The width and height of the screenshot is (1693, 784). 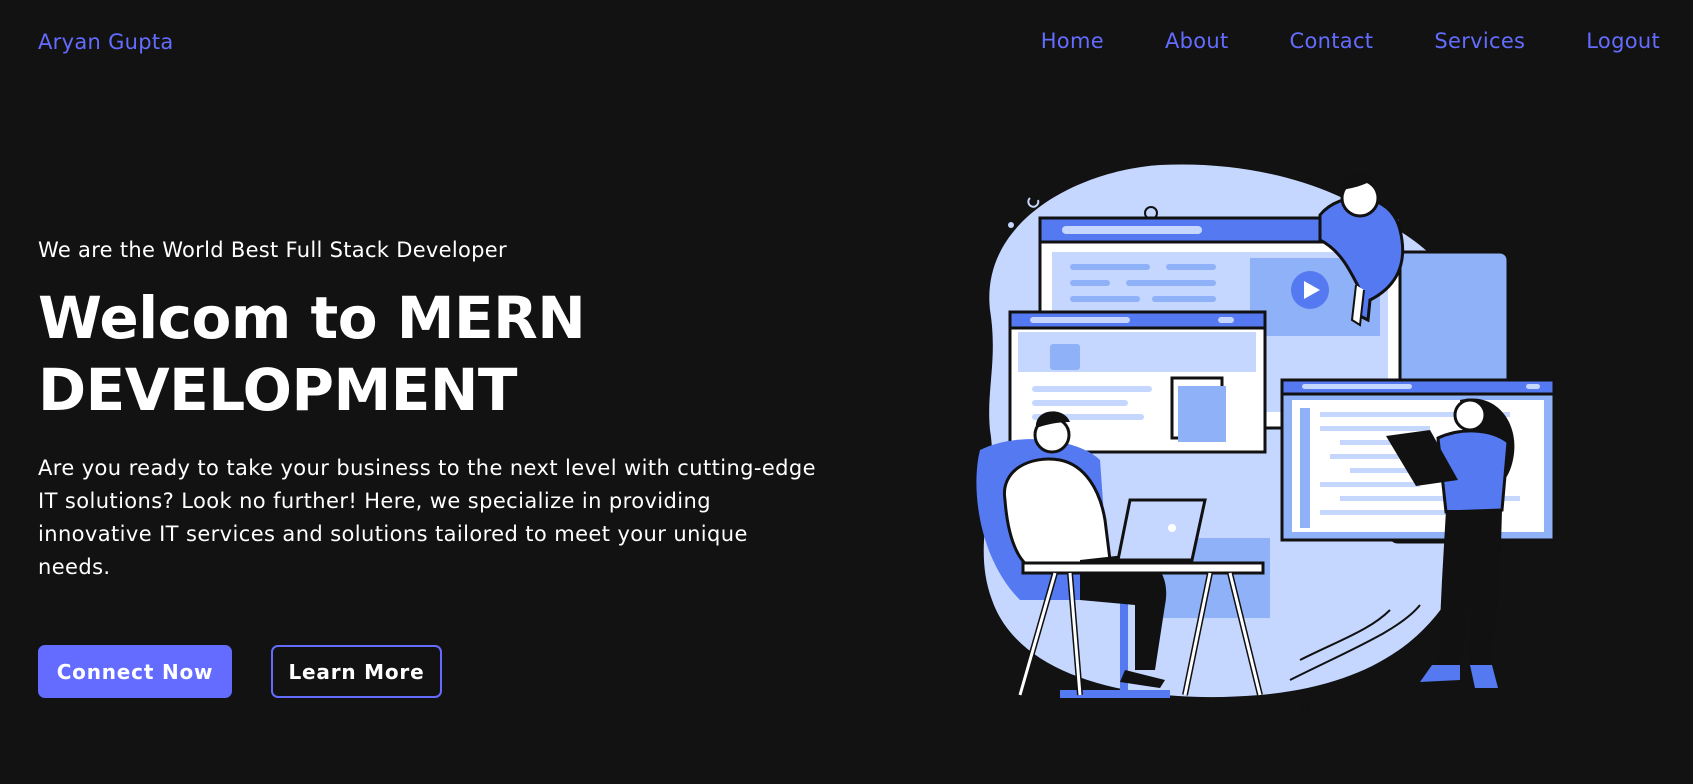 I want to click on learn-more-button: Learn More, so click(x=356, y=671).